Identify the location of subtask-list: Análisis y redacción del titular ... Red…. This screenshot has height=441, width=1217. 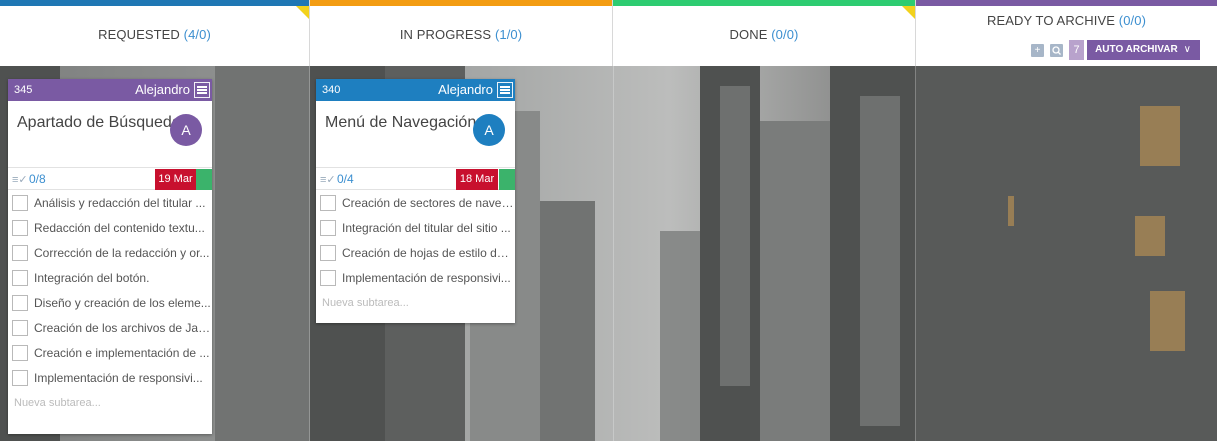
(110, 302).